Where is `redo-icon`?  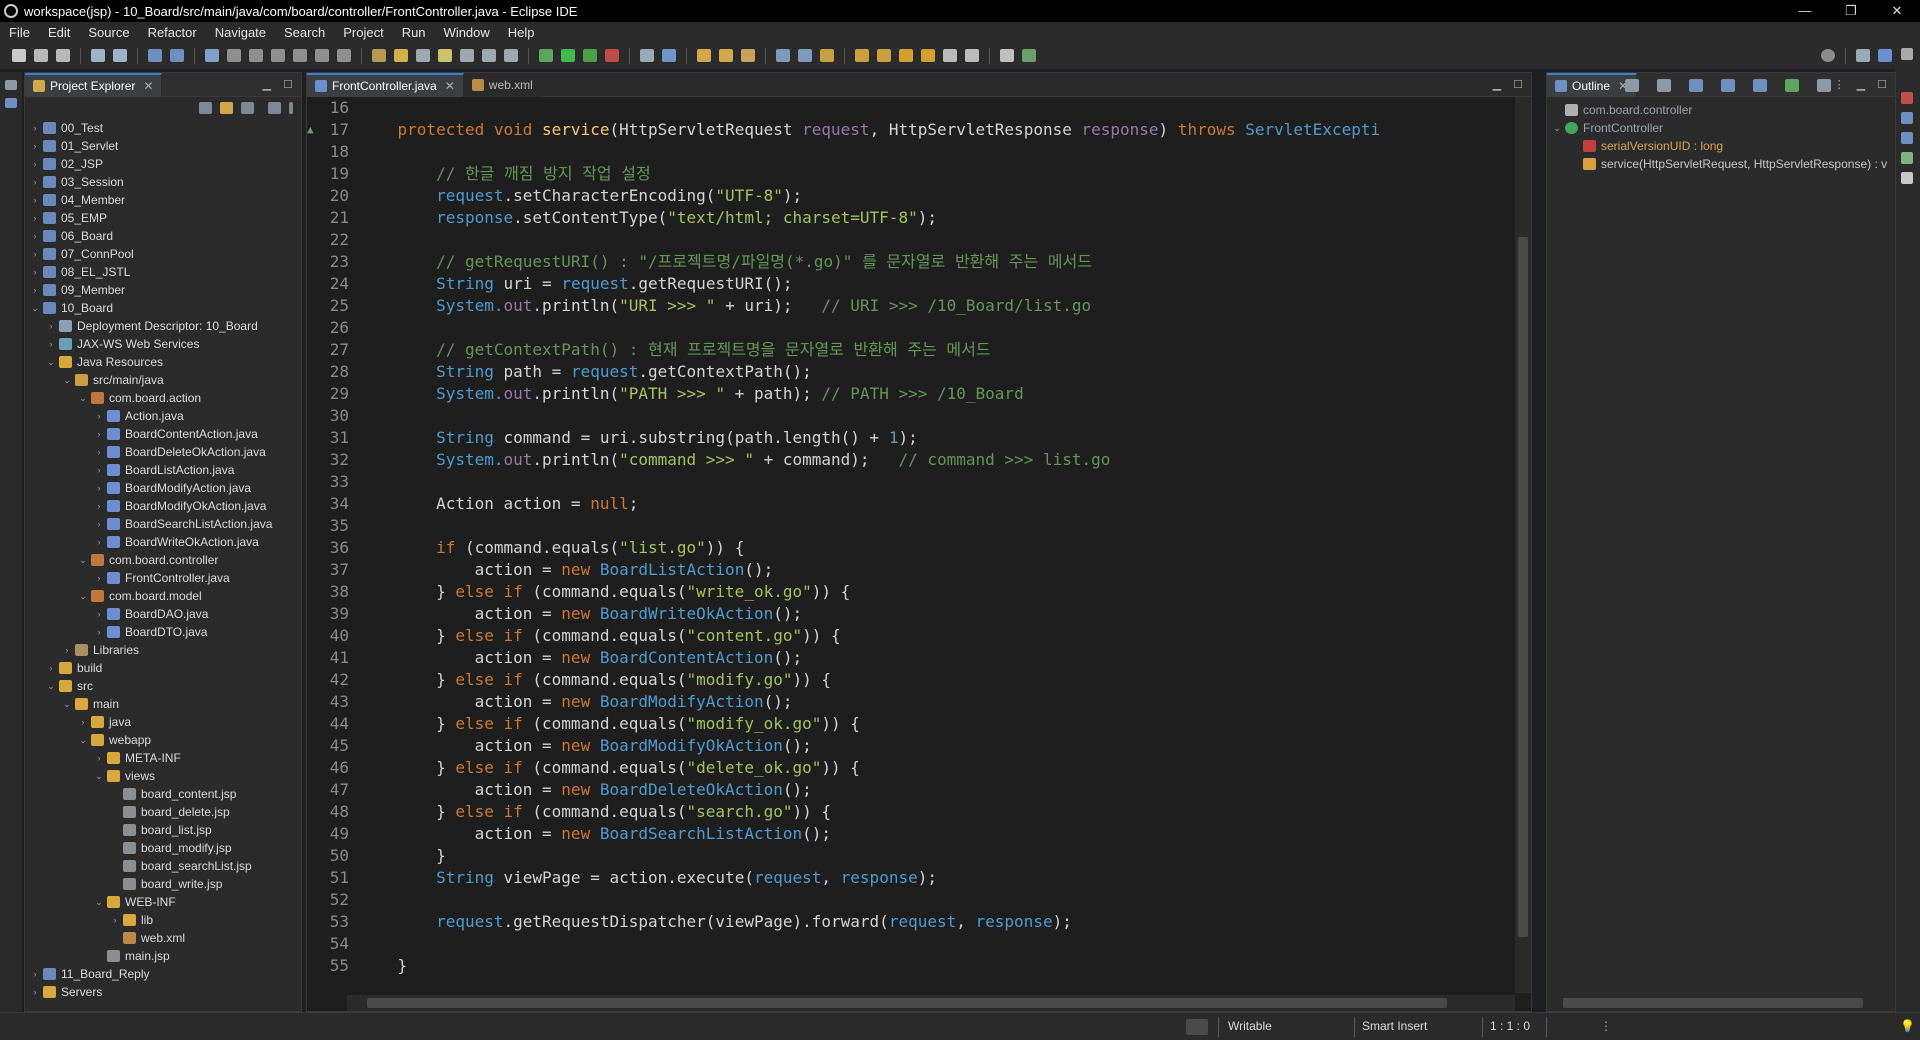 redo-icon is located at coordinates (120, 55).